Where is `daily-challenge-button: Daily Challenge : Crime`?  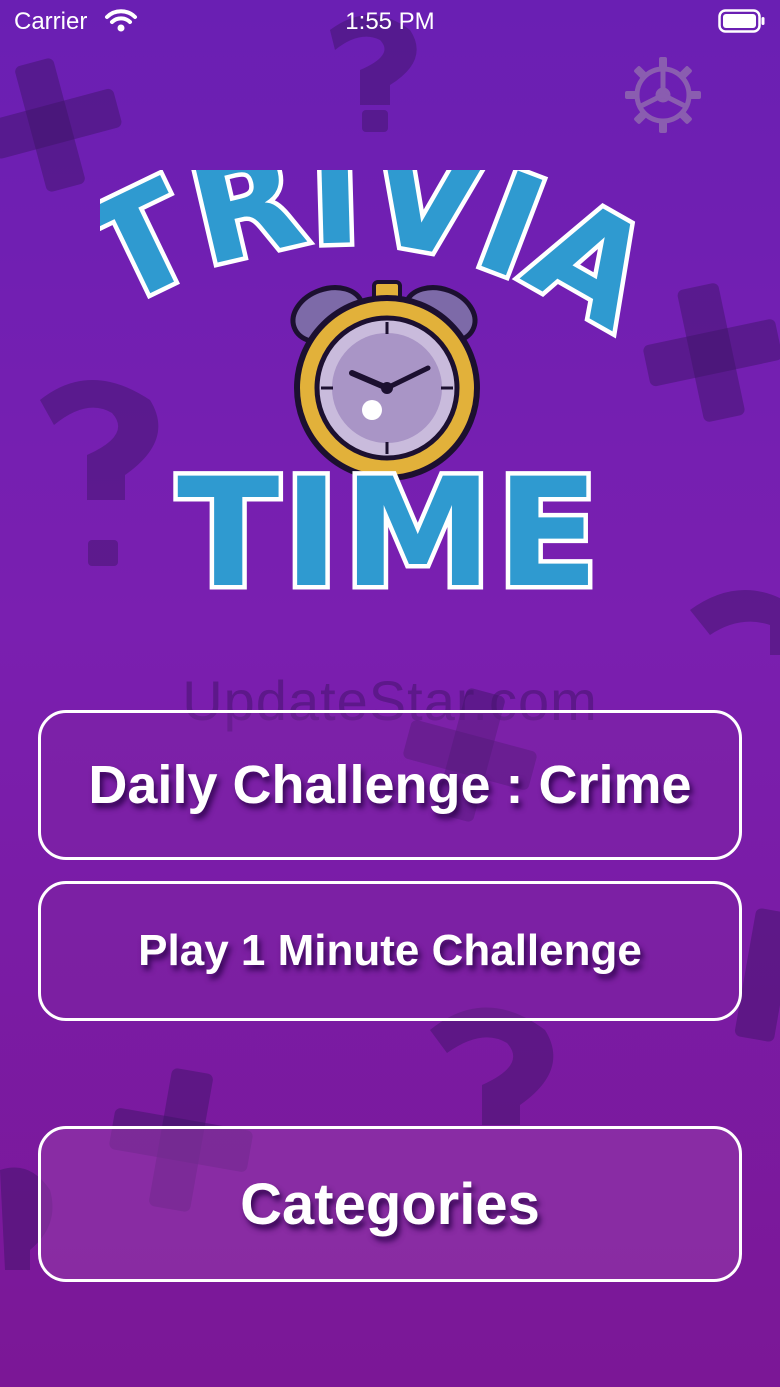
daily-challenge-button: Daily Challenge : Crime is located at coordinates (390, 785).